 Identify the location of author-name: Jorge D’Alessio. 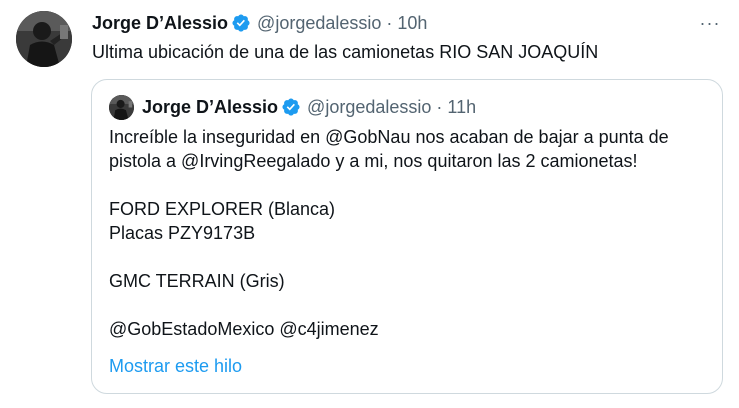
(160, 23).